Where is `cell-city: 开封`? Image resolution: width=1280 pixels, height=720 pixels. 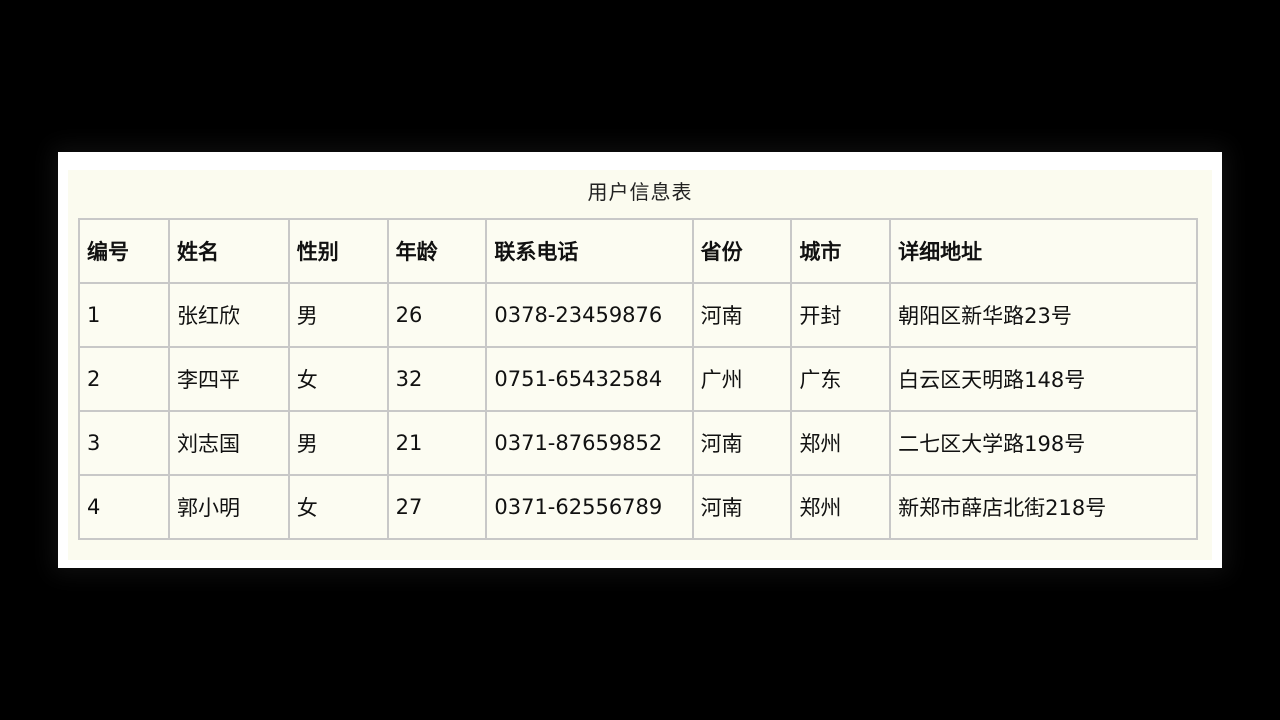 cell-city: 开封 is located at coordinates (841, 315).